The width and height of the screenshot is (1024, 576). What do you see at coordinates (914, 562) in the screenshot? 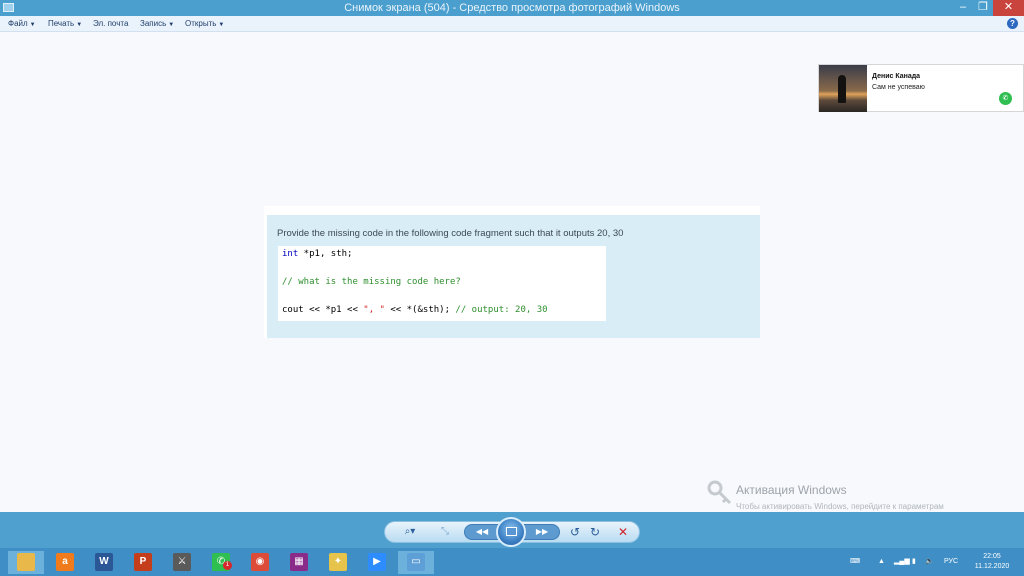
I see `battery-icon: ▮` at bounding box center [914, 562].